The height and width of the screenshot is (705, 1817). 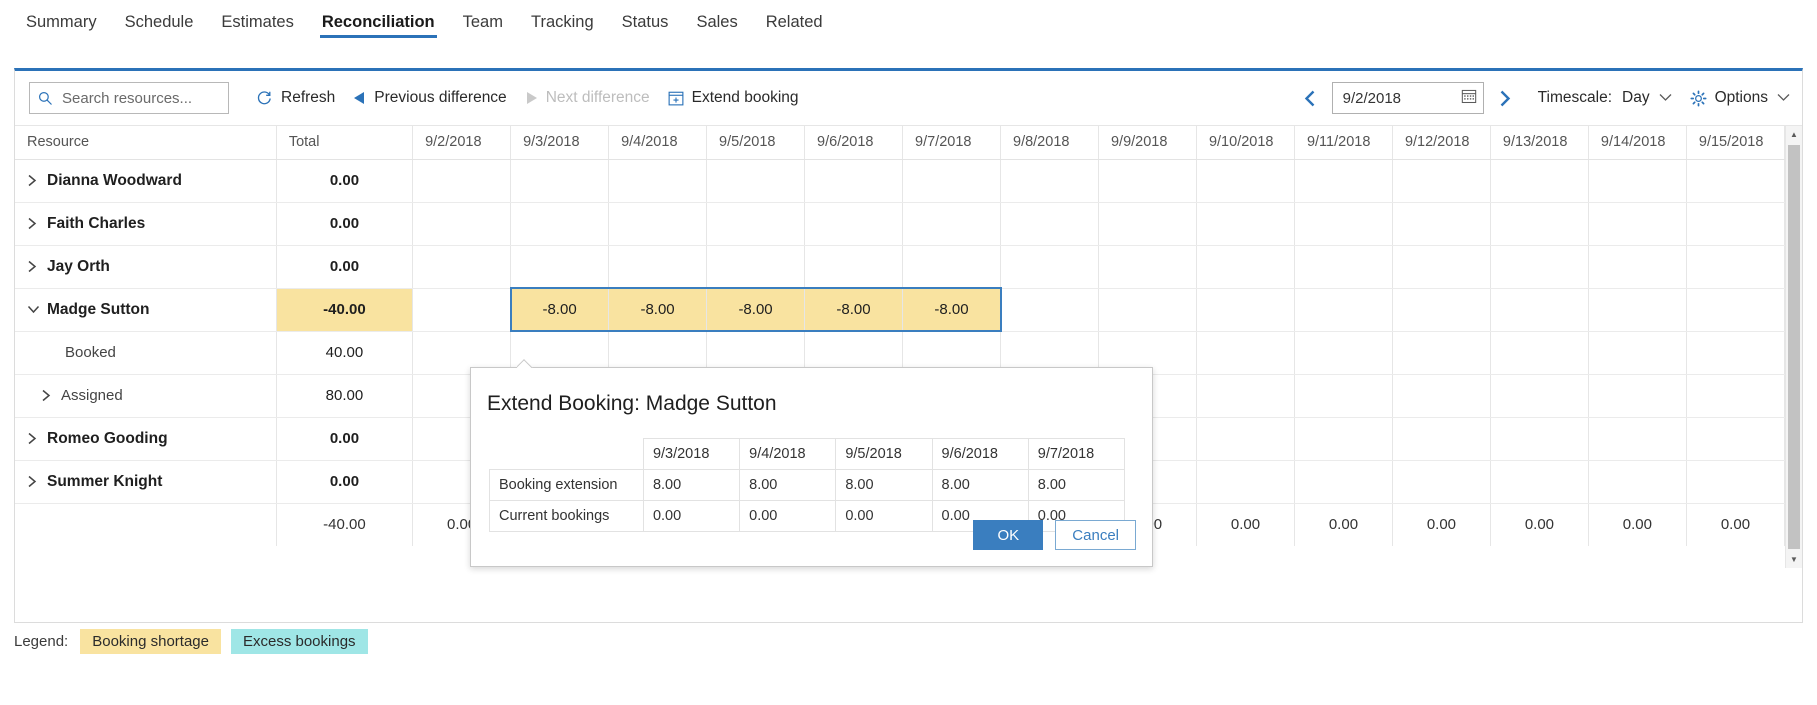 I want to click on table-row: Faith Charles 0.00, so click(x=900, y=224).